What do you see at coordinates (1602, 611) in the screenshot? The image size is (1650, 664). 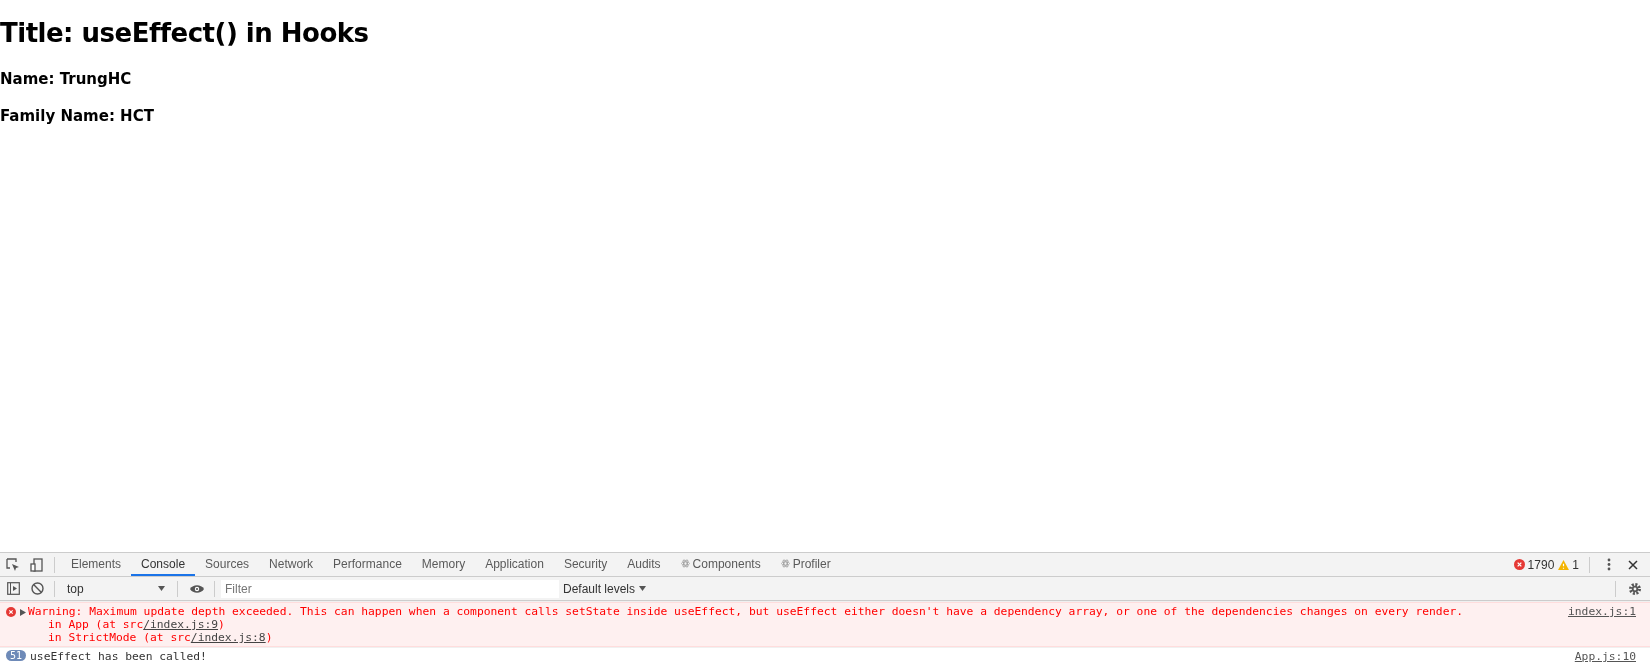 I see `source-link: index.js:1` at bounding box center [1602, 611].